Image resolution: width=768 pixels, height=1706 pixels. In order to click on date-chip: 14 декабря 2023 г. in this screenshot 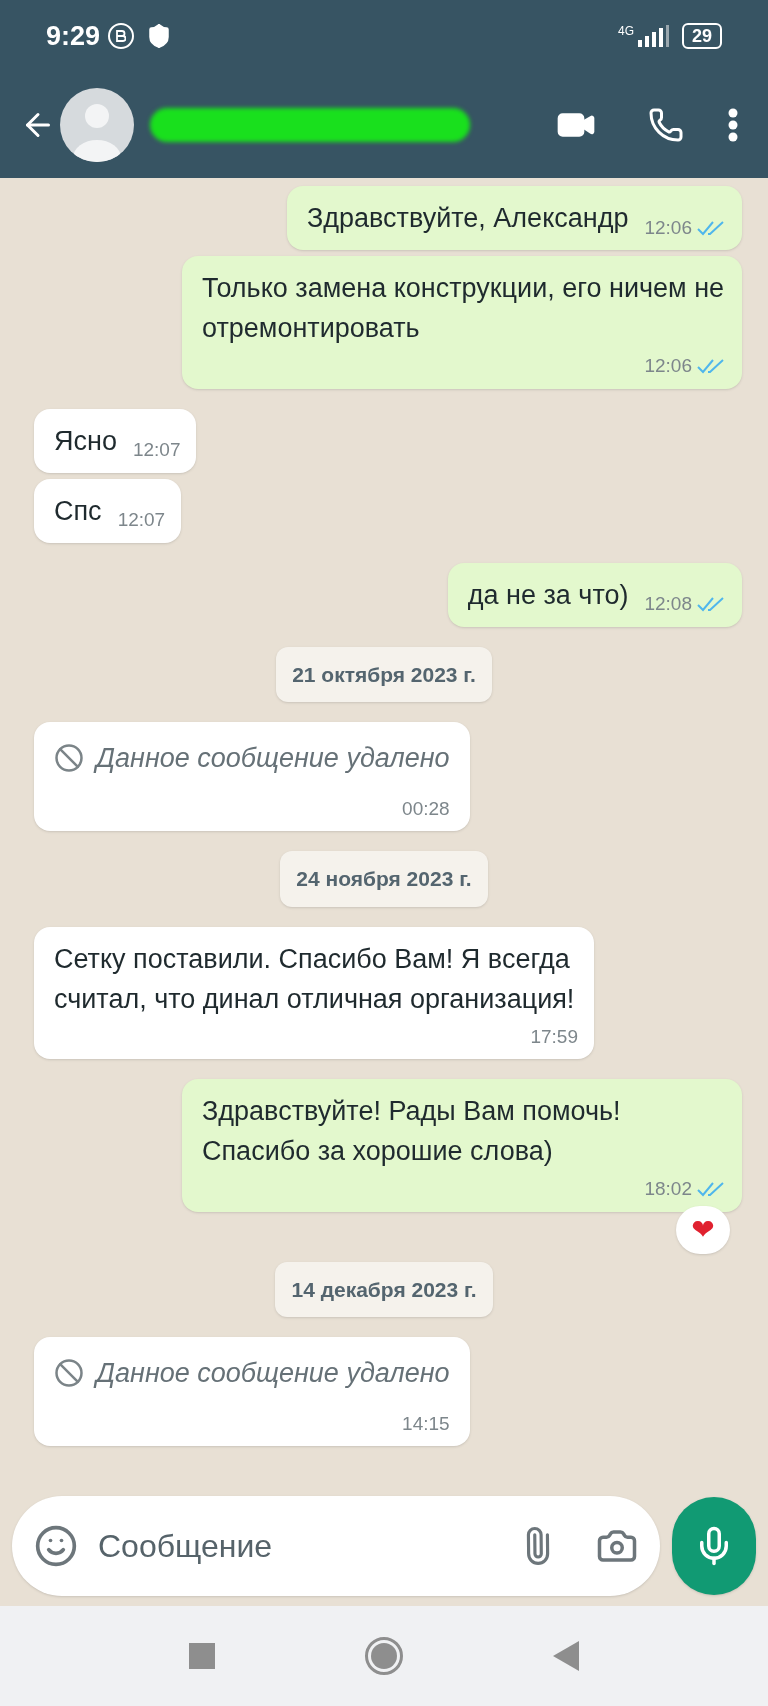, I will do `click(384, 1289)`.